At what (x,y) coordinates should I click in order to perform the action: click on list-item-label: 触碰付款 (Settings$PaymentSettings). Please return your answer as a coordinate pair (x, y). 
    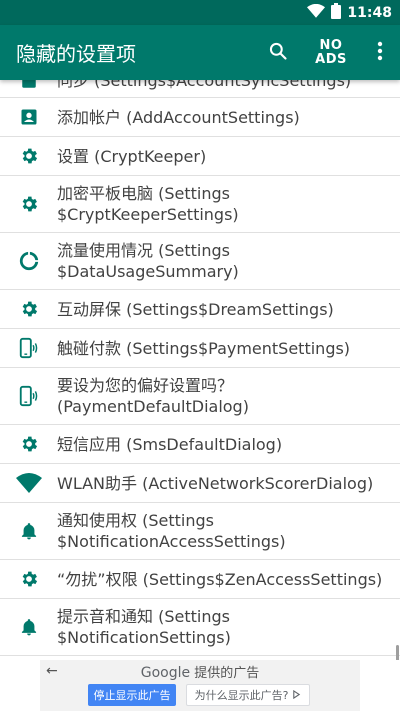
    Looking at the image, I should click on (204, 348).